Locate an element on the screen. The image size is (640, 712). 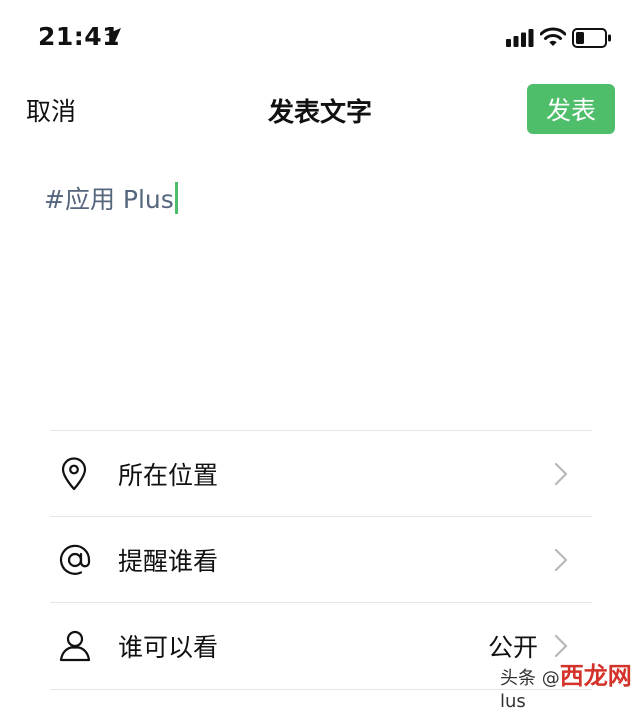
watermark-text-red: 西龙网 is located at coordinates (595, 676).